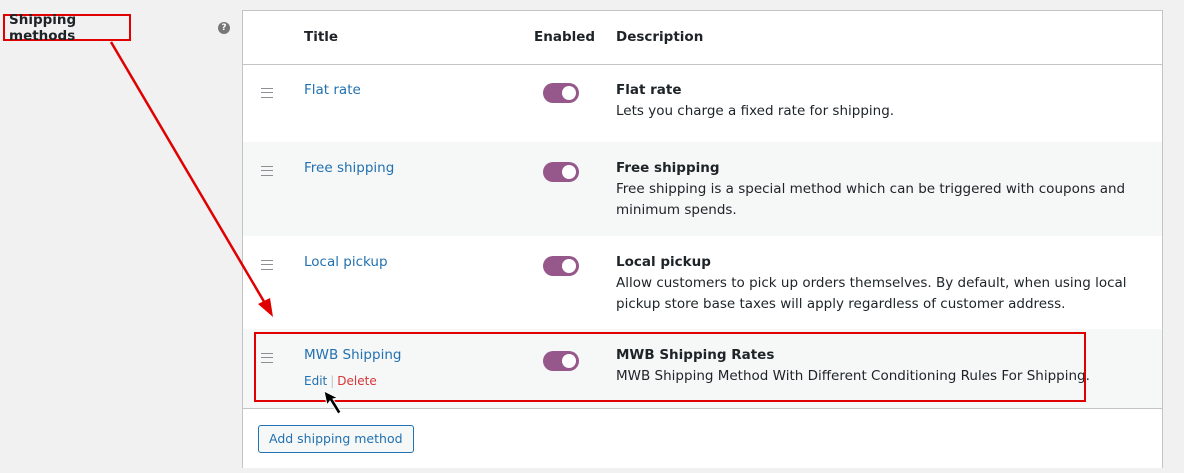 This screenshot has width=1184, height=473. I want to click on column-header-description: Description, so click(660, 37).